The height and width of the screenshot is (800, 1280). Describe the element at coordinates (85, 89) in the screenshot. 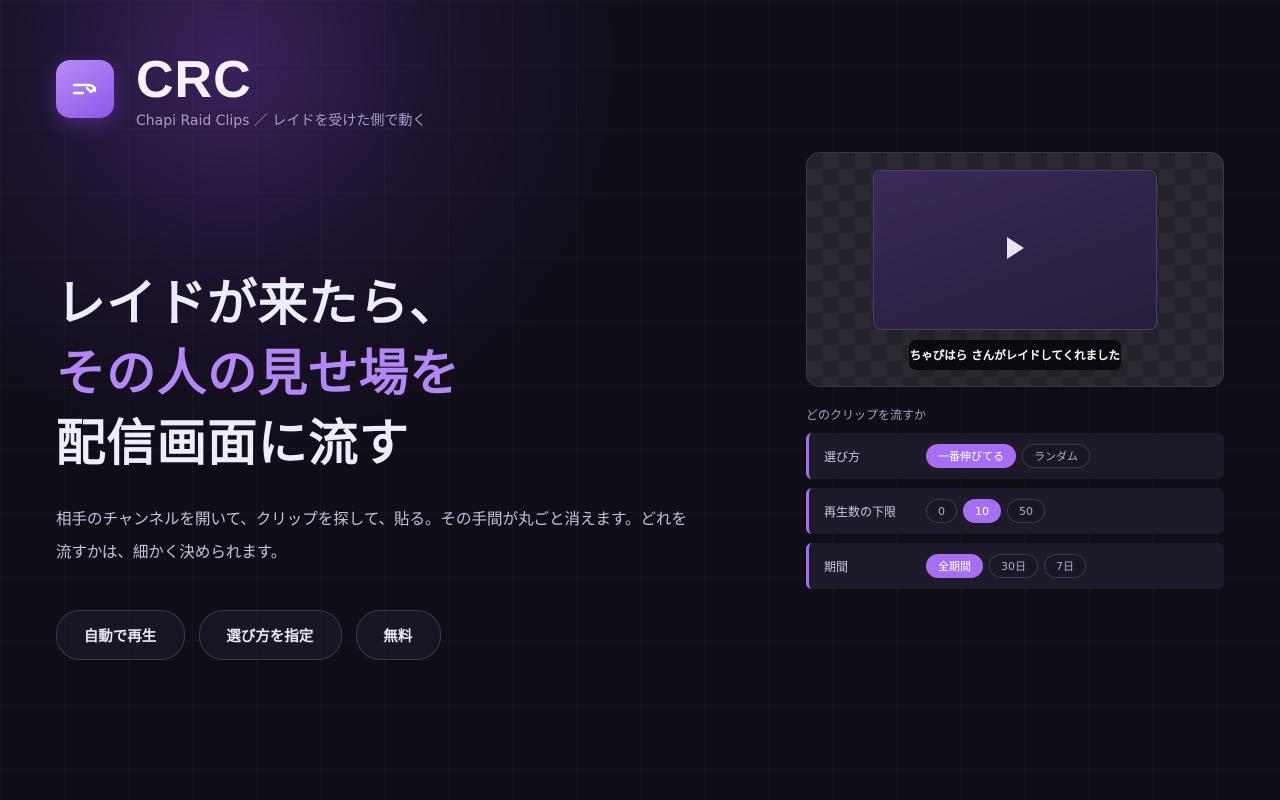

I see `redirect-arrow-icon` at that location.